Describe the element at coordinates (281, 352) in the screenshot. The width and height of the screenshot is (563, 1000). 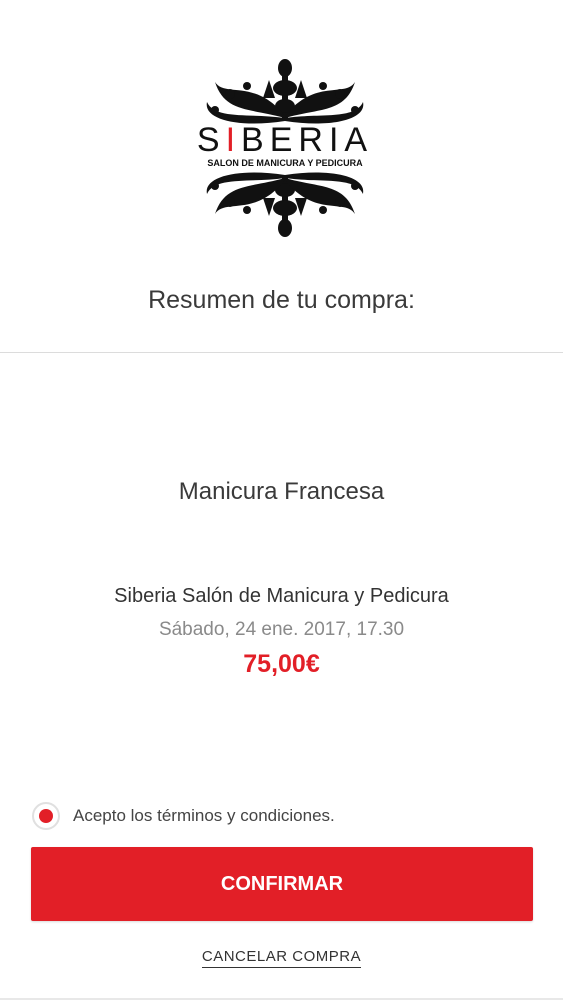
I see `divider` at that location.